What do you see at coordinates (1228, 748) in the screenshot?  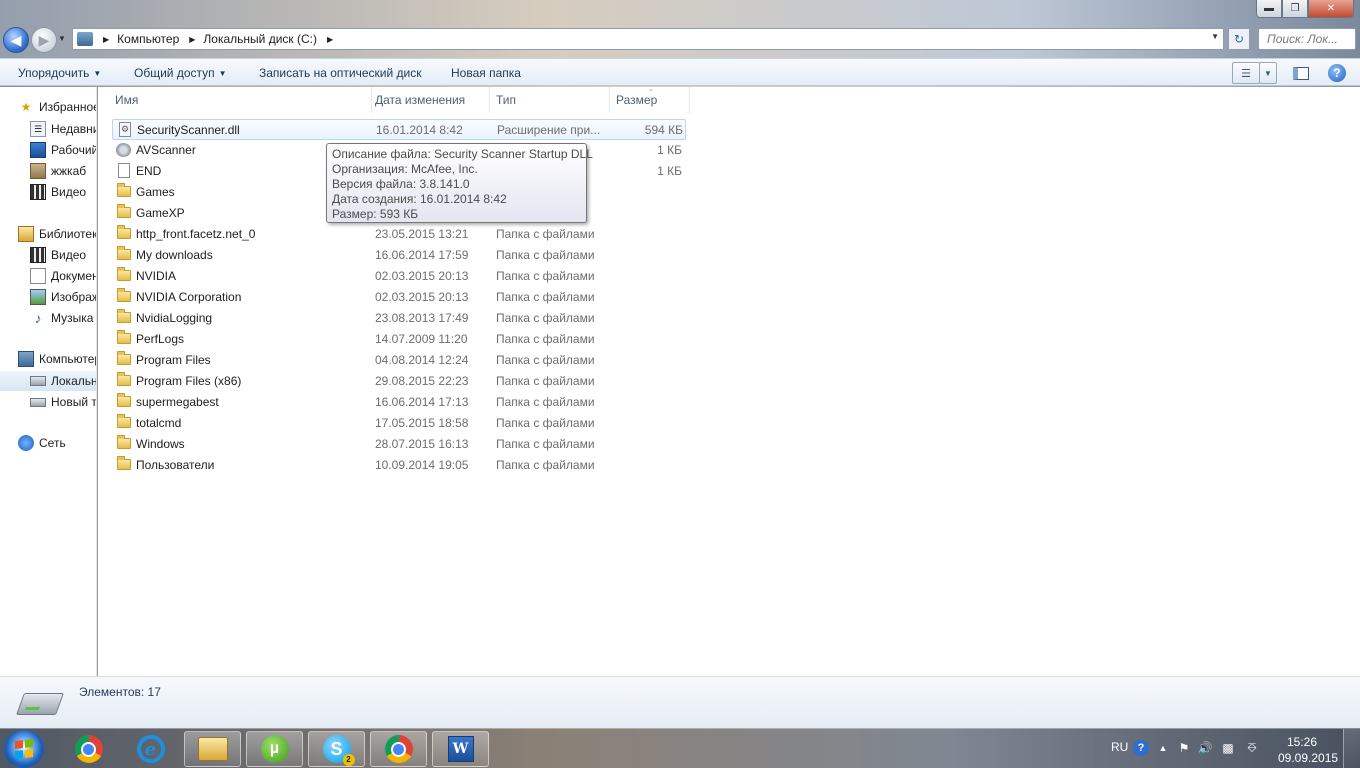 I see `network-tray-icon: ▩` at bounding box center [1228, 748].